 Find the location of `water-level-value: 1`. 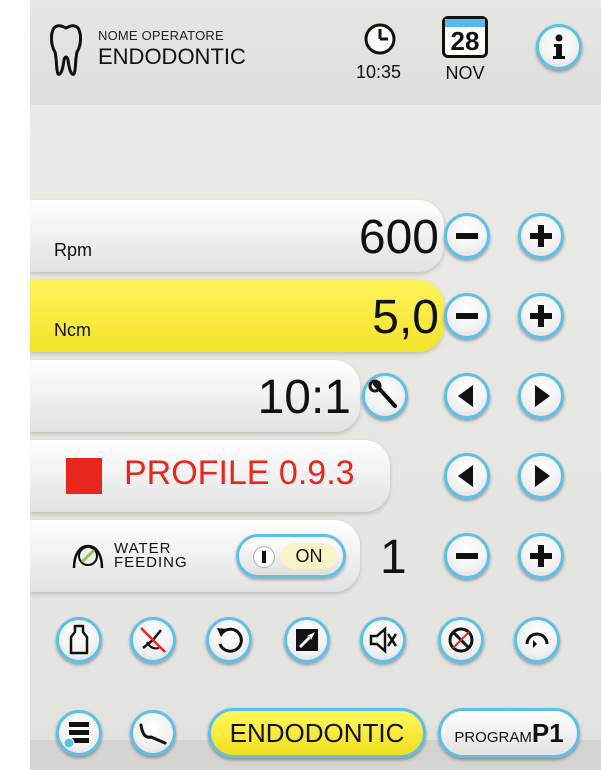

water-level-value: 1 is located at coordinates (393, 557).